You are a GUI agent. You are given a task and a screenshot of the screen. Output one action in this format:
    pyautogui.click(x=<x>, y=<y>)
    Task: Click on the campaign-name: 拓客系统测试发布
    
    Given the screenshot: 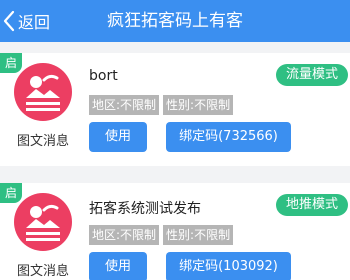 What is the action you would take?
    pyautogui.click(x=145, y=209)
    